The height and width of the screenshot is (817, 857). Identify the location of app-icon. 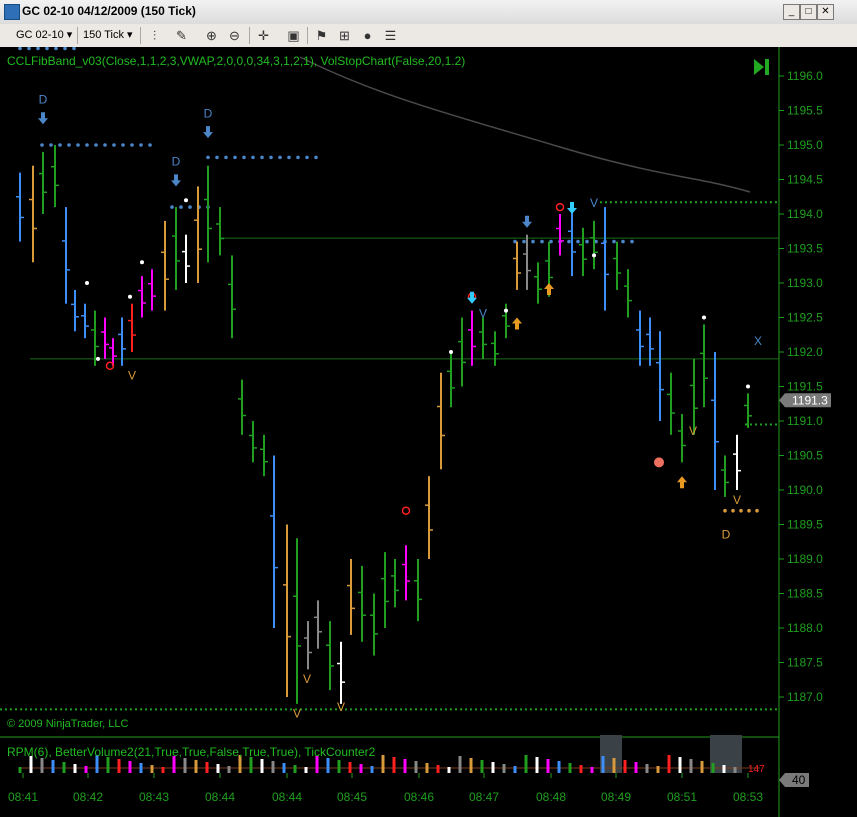
(12, 12).